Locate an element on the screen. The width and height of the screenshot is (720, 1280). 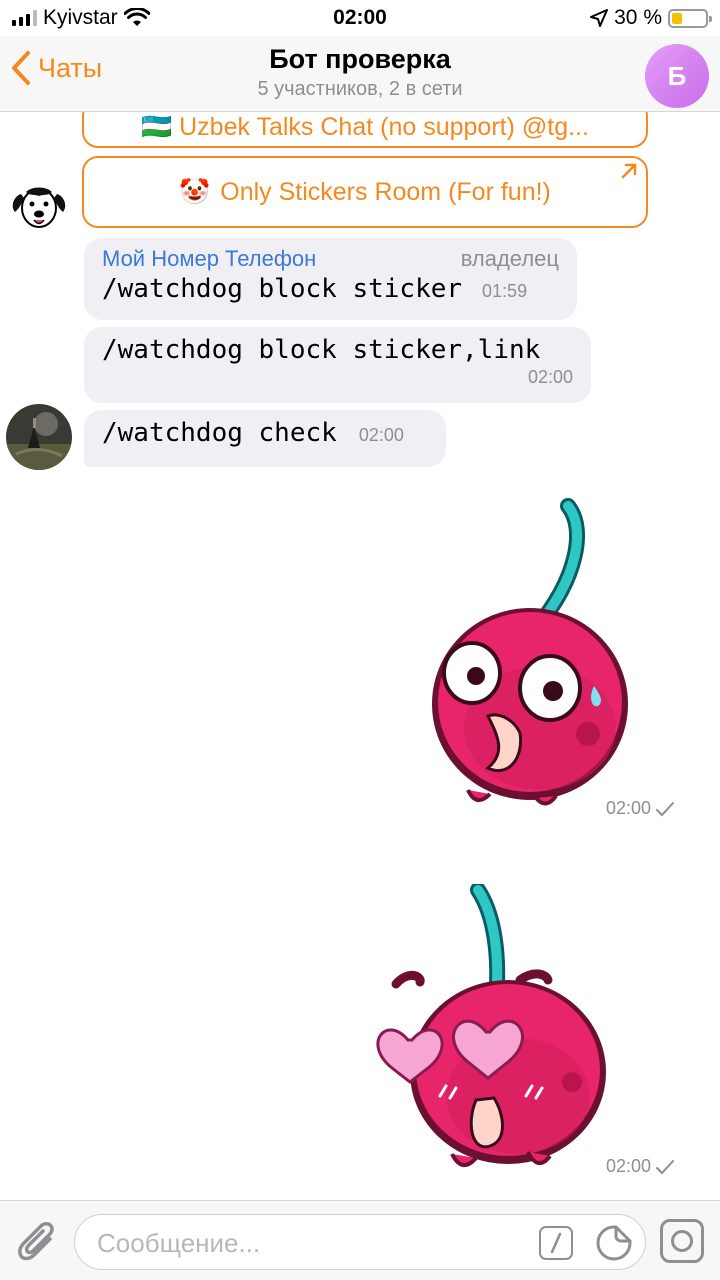
bot-commands-button is located at coordinates (556, 1243).